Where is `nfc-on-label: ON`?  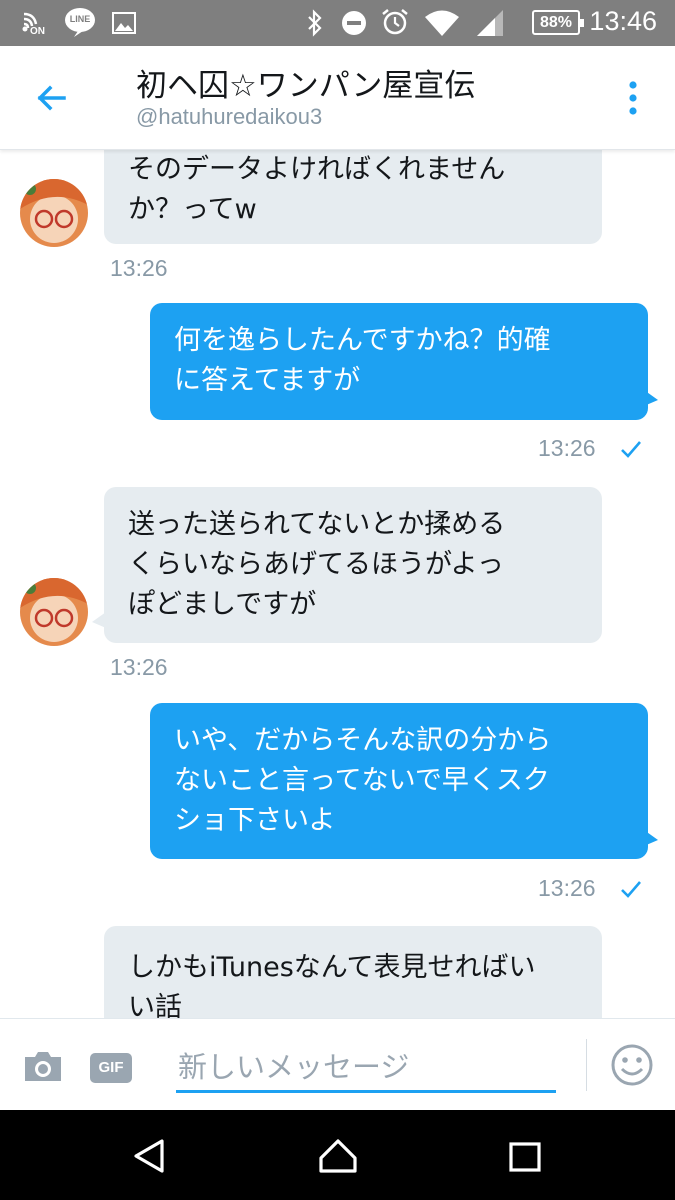
nfc-on-label: ON is located at coordinates (37, 31).